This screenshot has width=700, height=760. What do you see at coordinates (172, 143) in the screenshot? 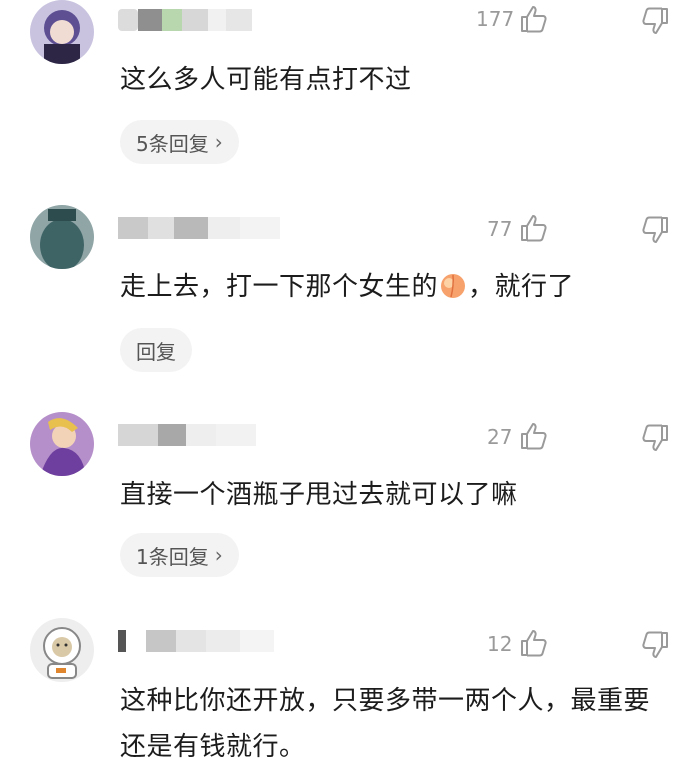
I see `reply-label: 5条回复` at bounding box center [172, 143].